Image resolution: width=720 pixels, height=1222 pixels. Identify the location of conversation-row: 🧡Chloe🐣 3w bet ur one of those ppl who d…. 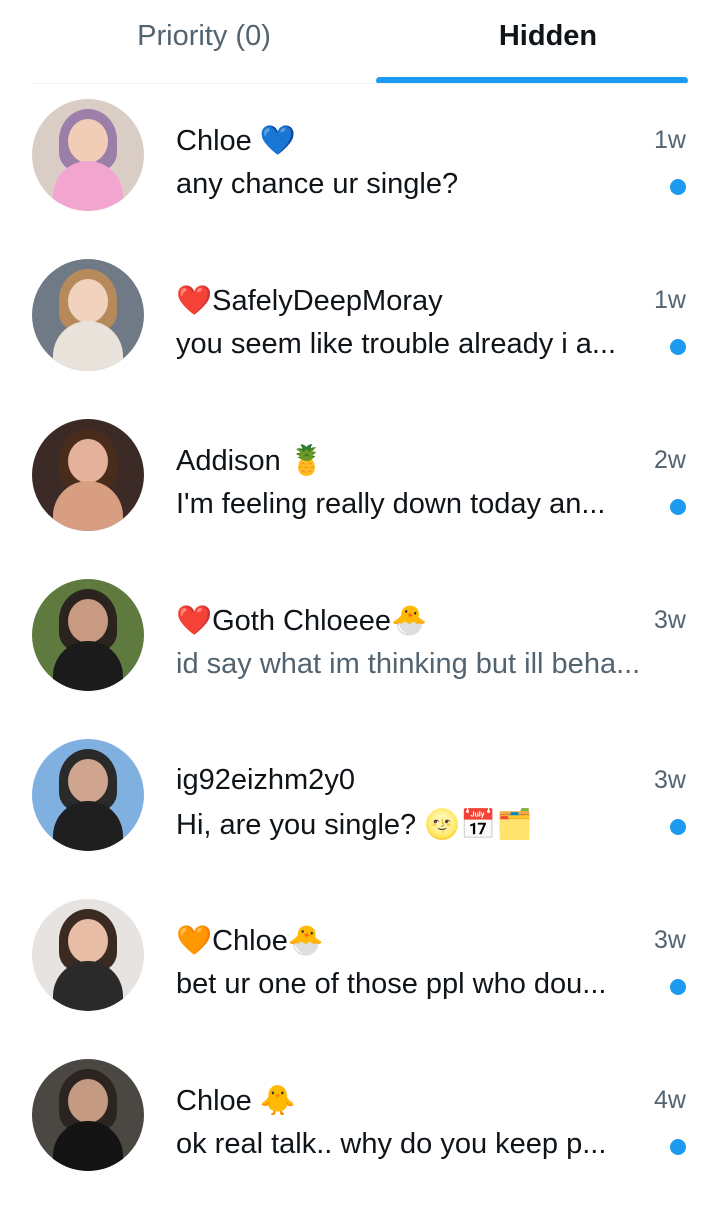
(360, 980).